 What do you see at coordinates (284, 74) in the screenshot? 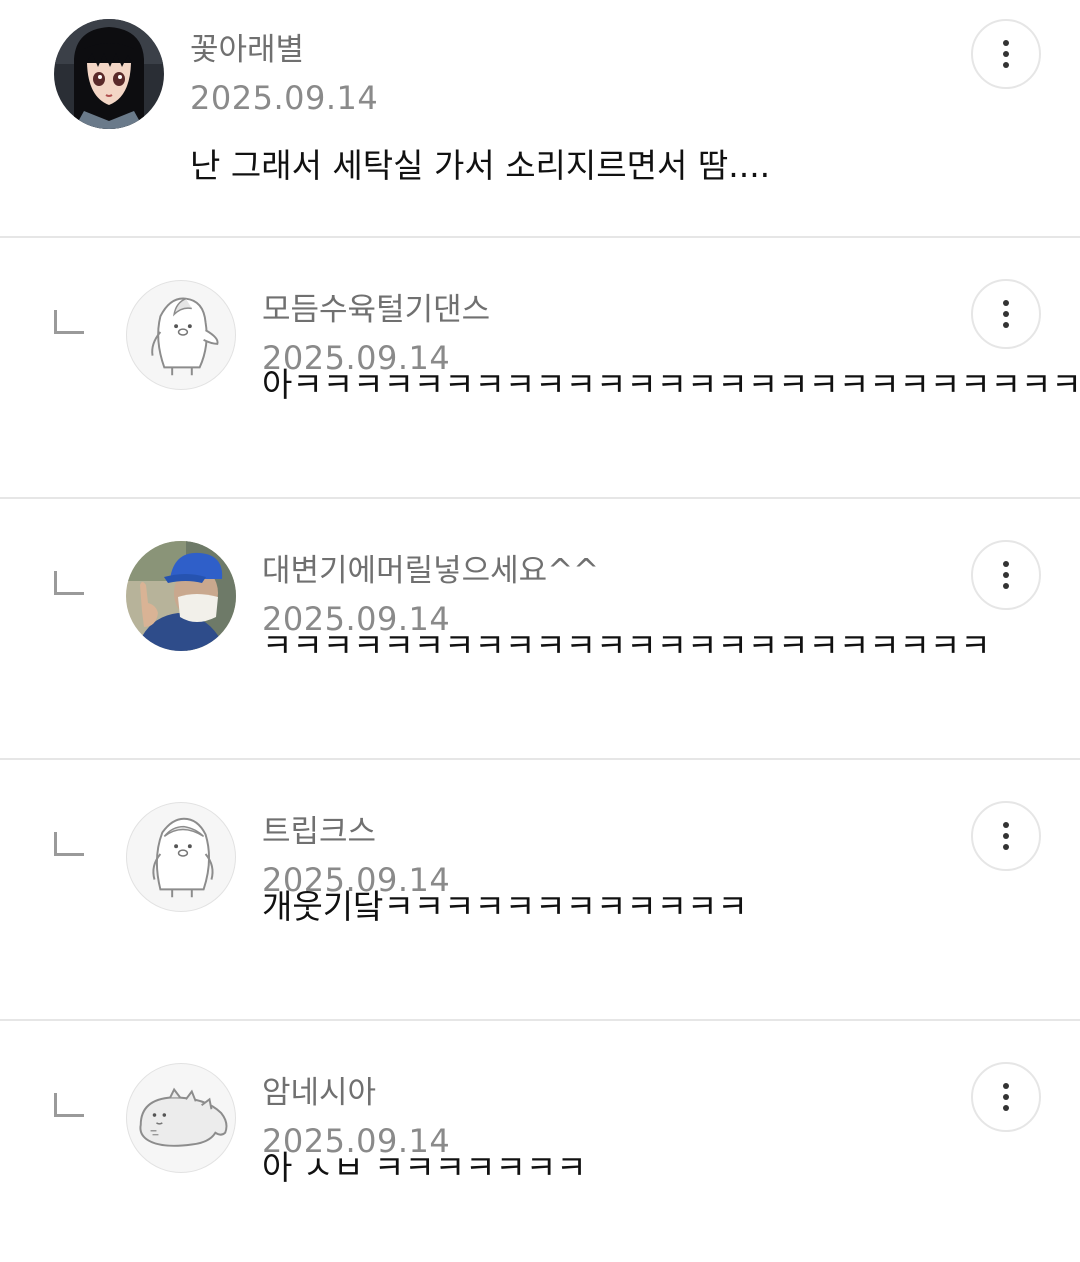
I see `comment-meta: 꽃아래별 2025.09.14` at bounding box center [284, 74].